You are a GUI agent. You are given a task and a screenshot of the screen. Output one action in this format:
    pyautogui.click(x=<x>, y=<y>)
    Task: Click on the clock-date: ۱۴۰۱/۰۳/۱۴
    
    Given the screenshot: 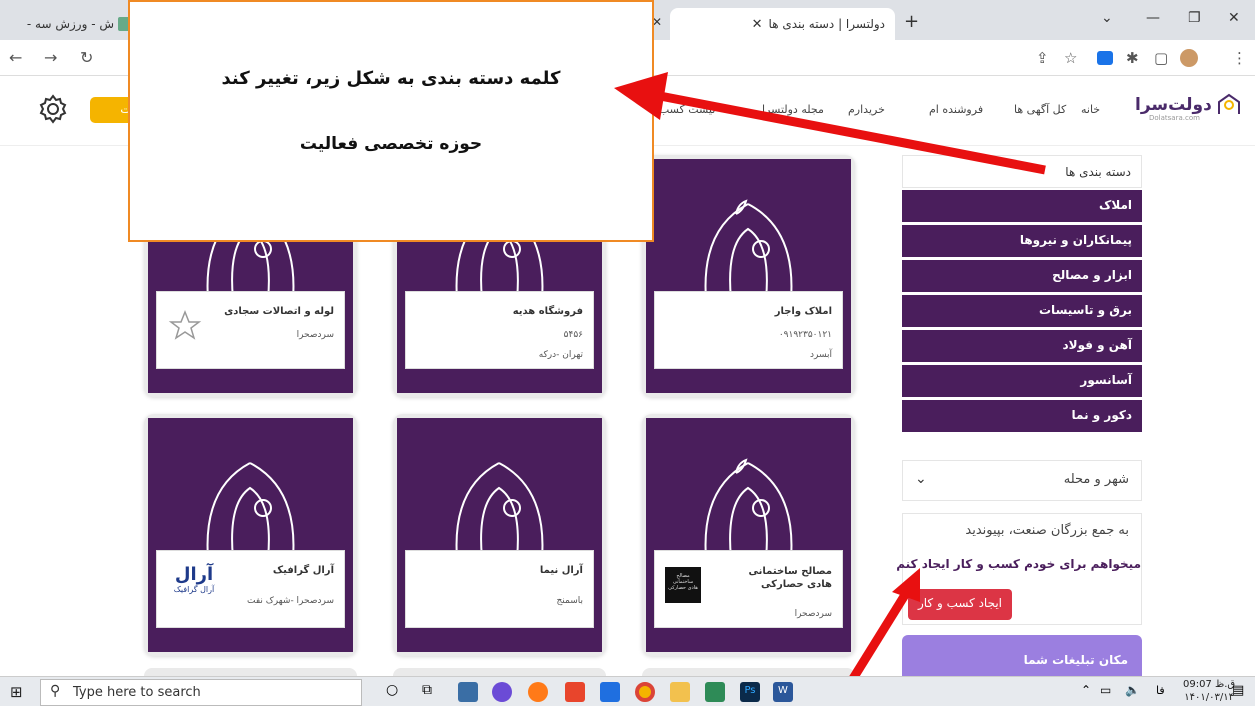 What is the action you would take?
    pyautogui.click(x=1209, y=697)
    